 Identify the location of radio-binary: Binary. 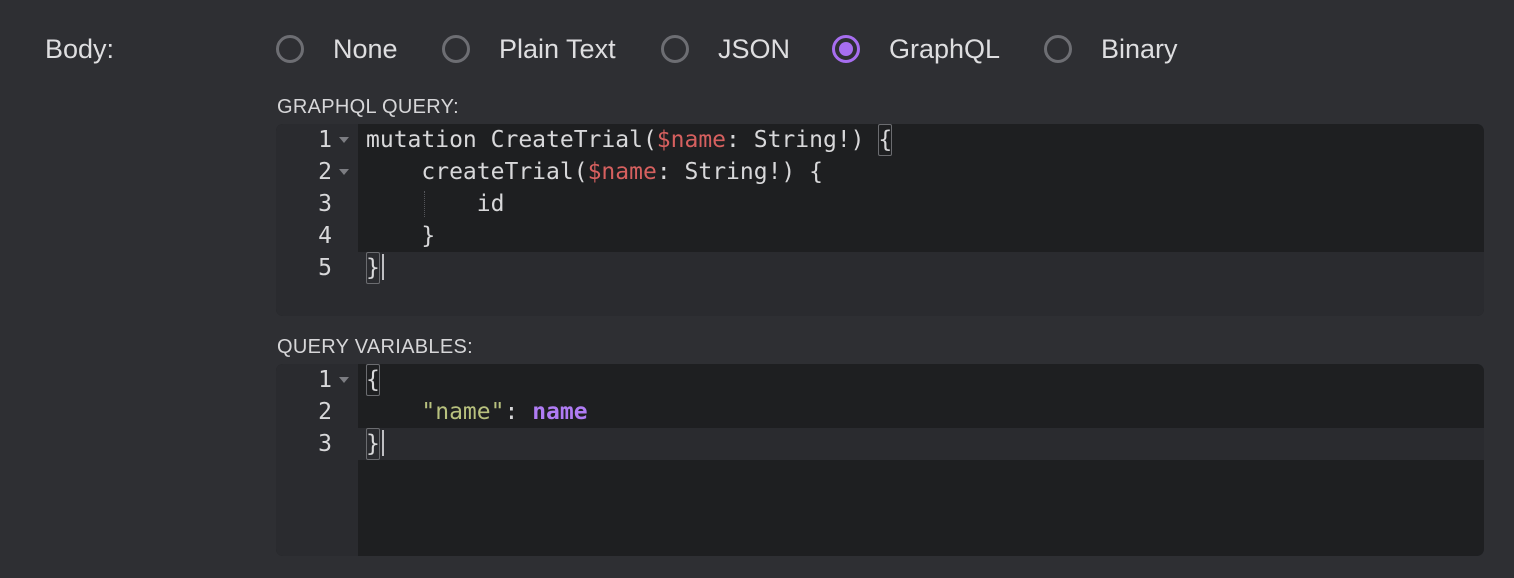
(1111, 49).